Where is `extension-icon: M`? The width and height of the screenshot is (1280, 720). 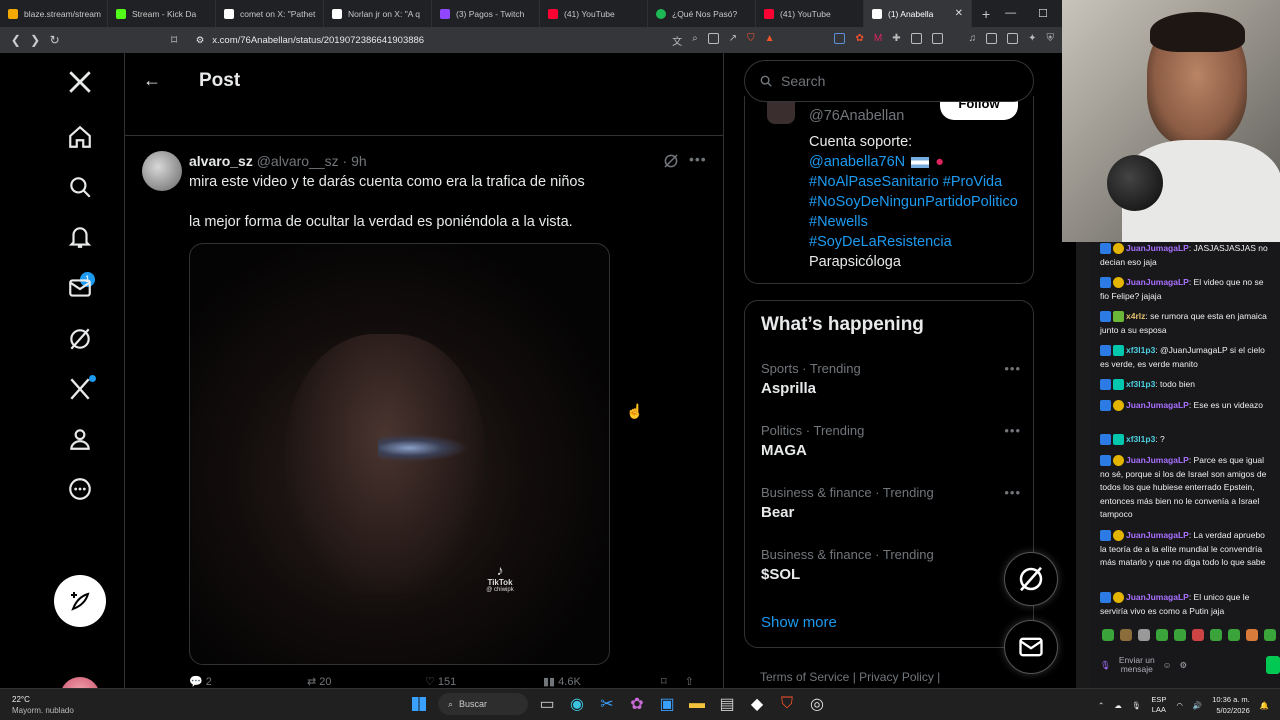 extension-icon: M is located at coordinates (878, 40).